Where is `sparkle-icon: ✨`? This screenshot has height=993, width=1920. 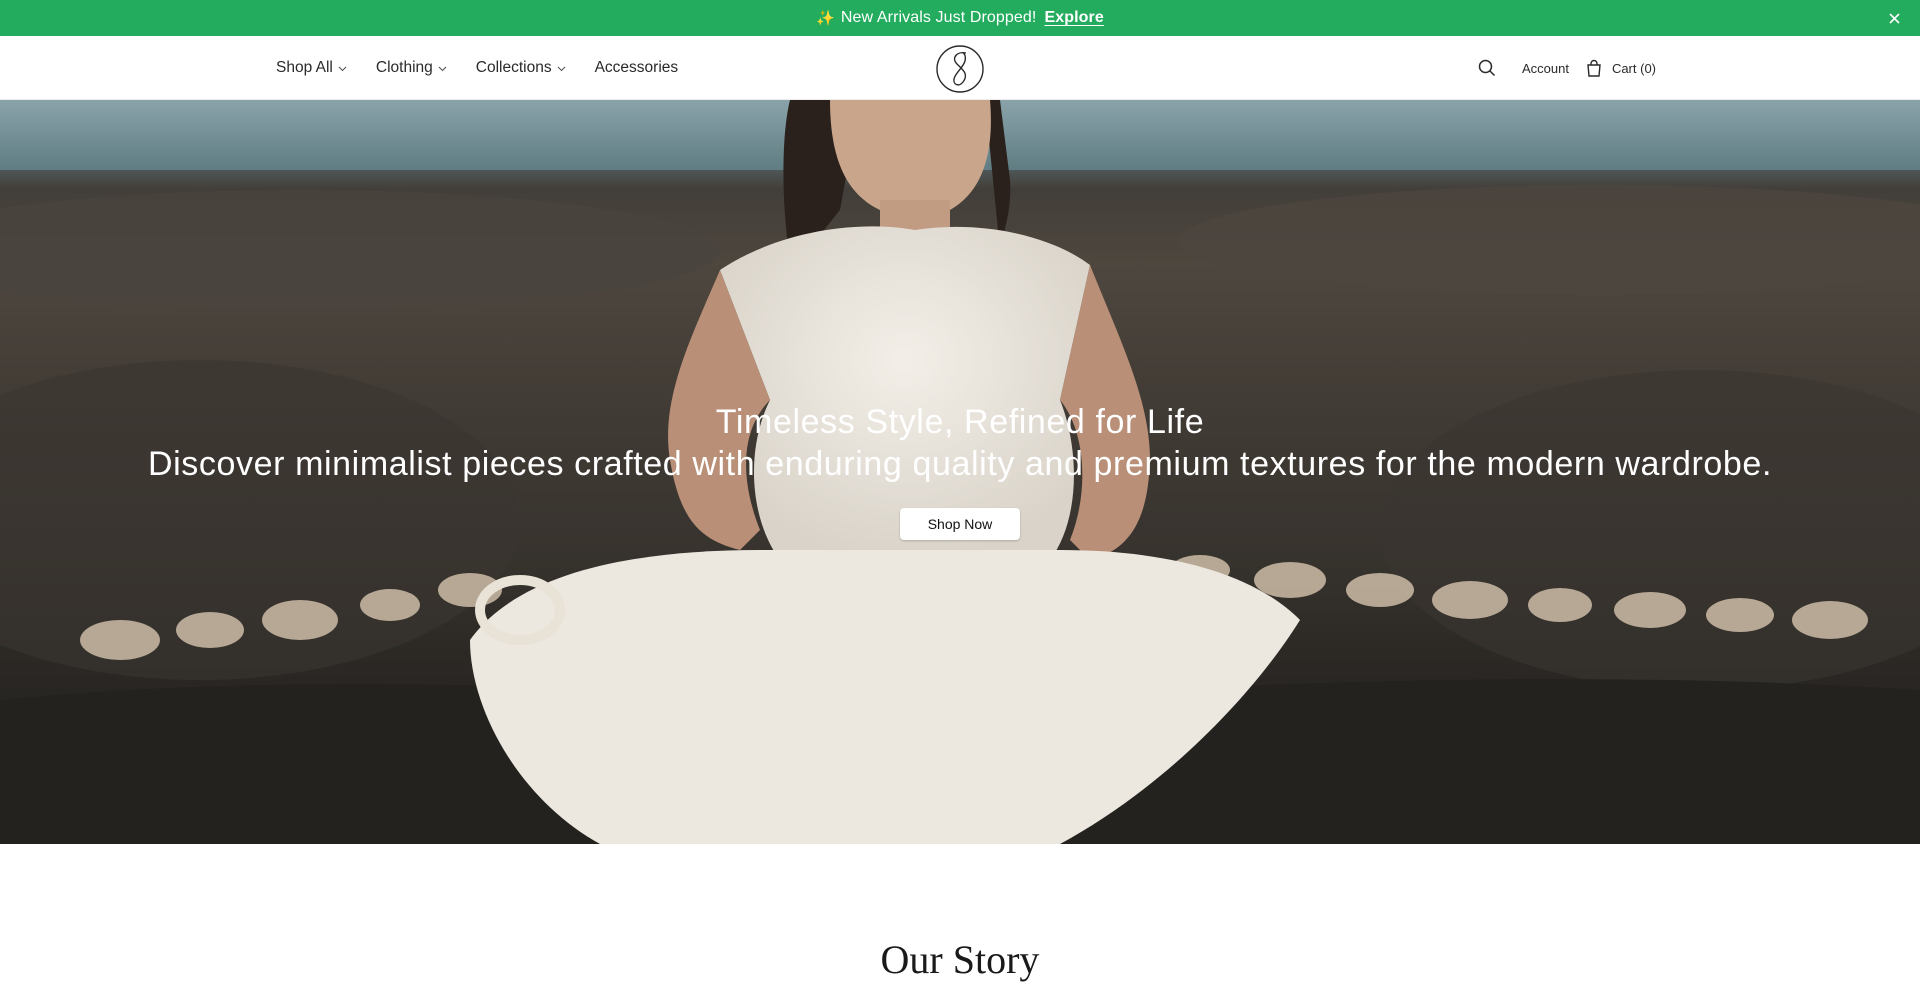 sparkle-icon: ✨ is located at coordinates (825, 18).